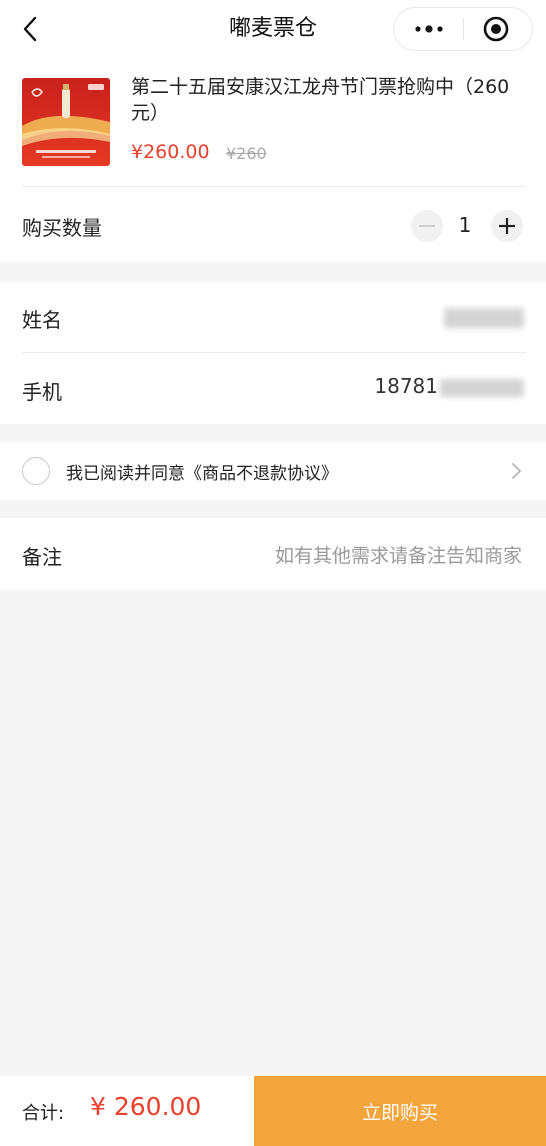  I want to click on buyer-info-card: 姓名 手机 18781, so click(273, 353).